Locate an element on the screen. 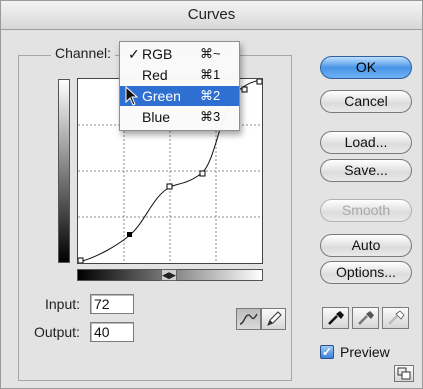 This screenshot has height=389, width=423. resize-button is located at coordinates (404, 373).